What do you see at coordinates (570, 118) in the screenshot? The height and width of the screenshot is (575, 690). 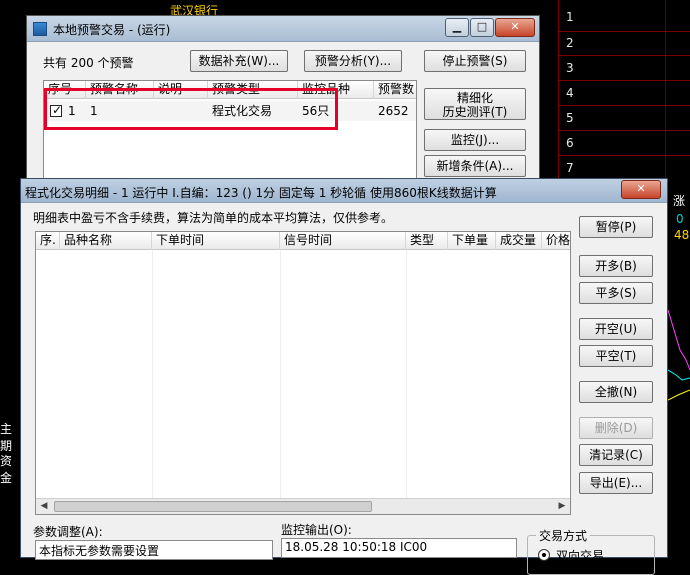 I see `bg-row-number: 5` at bounding box center [570, 118].